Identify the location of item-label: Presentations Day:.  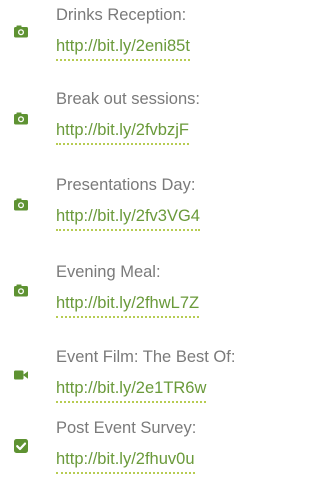
(126, 185).